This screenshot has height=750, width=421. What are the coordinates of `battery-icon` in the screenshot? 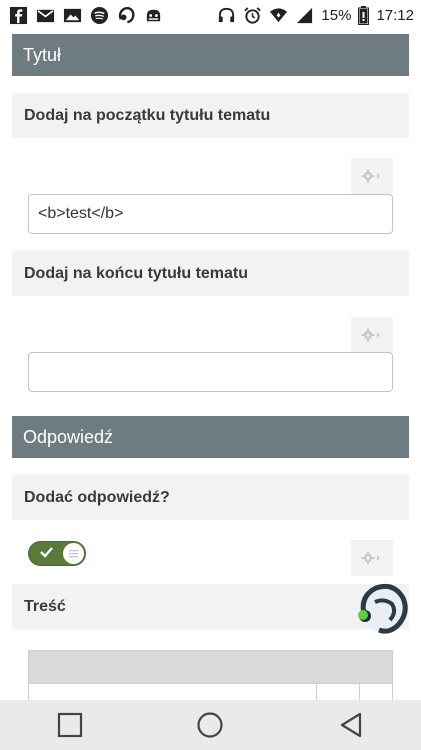 It's located at (364, 15).